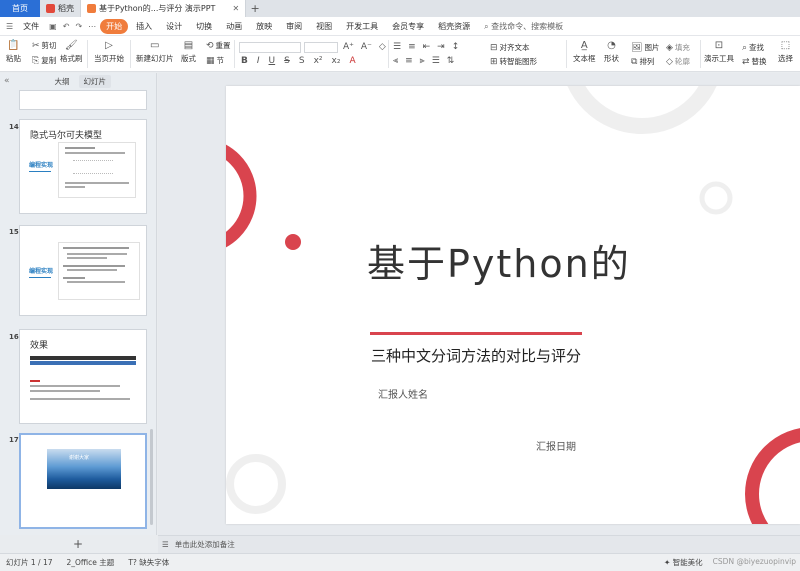 This screenshot has width=800, height=571. Describe the element at coordinates (403, 393) in the screenshot. I see `reporter-name: 汇报人姓名` at that location.